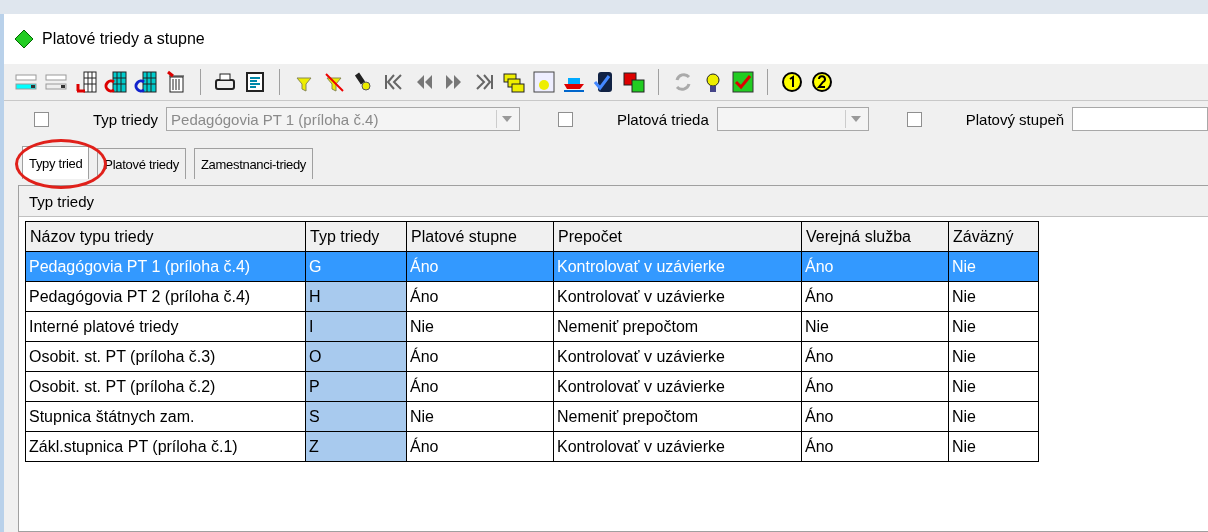 This screenshot has width=1208, height=532. What do you see at coordinates (356, 326) in the screenshot?
I see `table-cell: I` at bounding box center [356, 326].